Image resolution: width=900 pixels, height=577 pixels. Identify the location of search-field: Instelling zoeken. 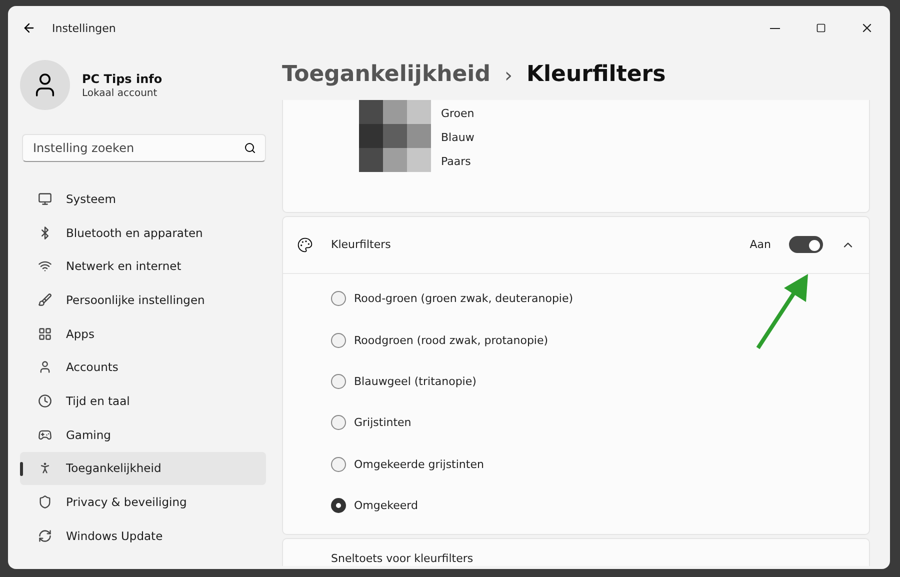
(144, 148).